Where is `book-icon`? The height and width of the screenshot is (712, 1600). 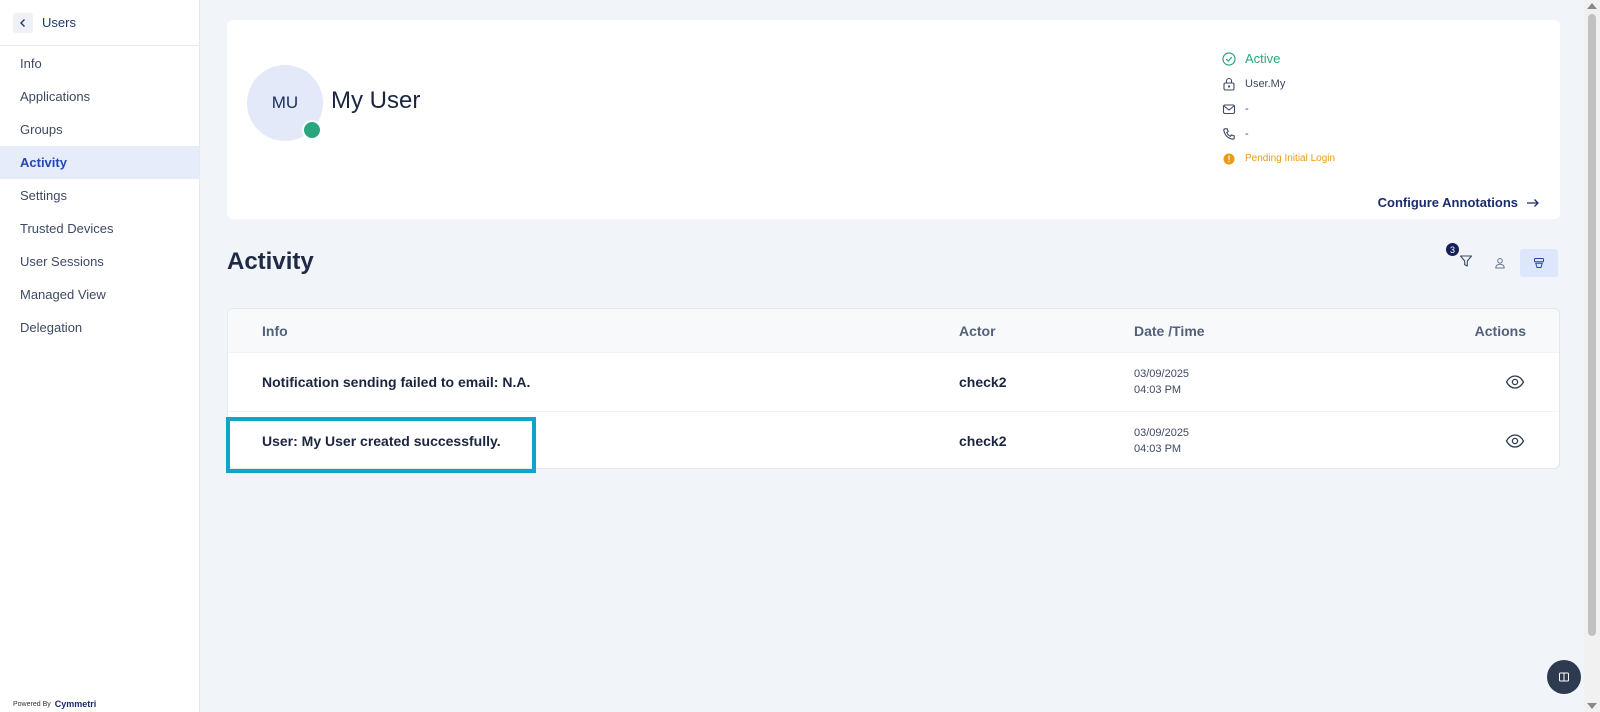 book-icon is located at coordinates (1564, 677).